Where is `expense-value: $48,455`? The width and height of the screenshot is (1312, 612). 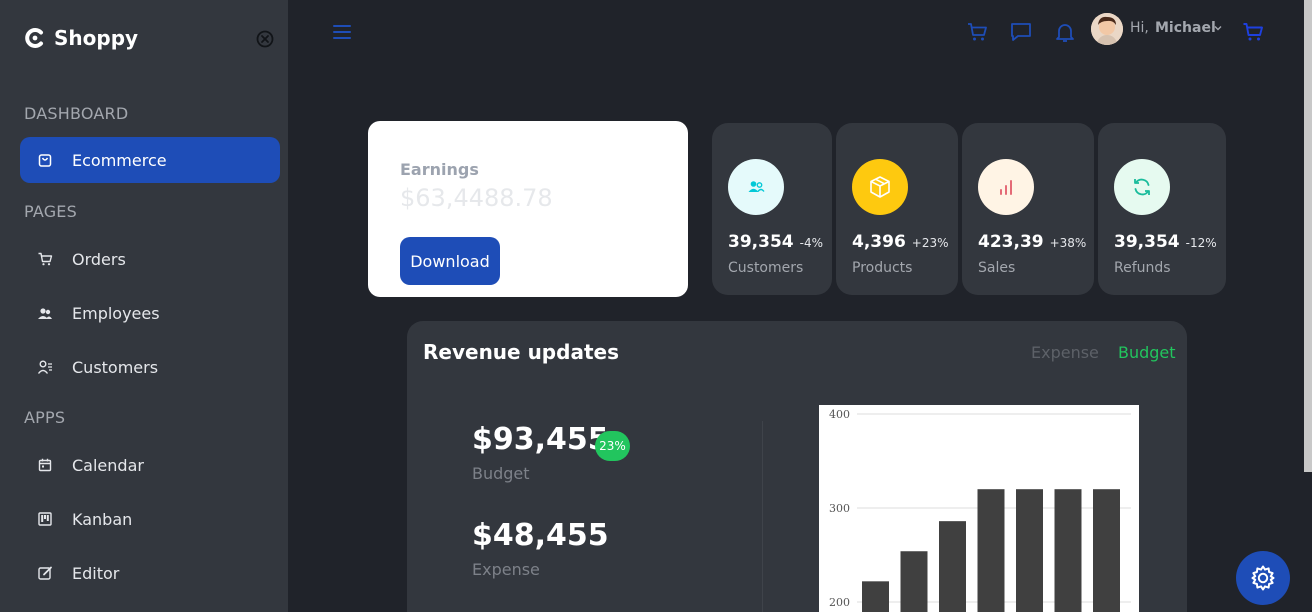
expense-value: $48,455 is located at coordinates (540, 535).